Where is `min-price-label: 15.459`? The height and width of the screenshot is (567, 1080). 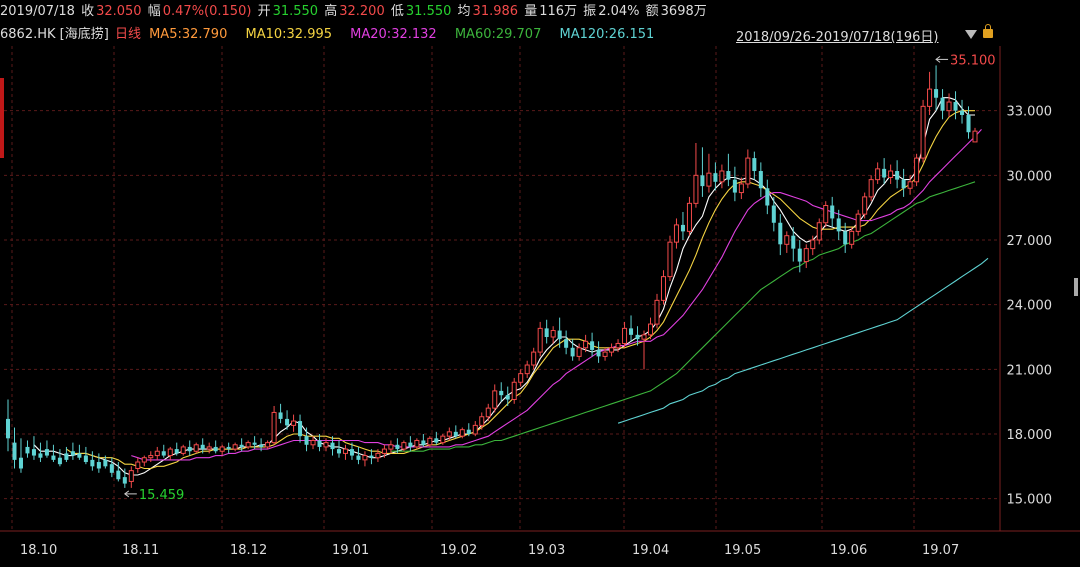
min-price-label: 15.459 is located at coordinates (162, 495).